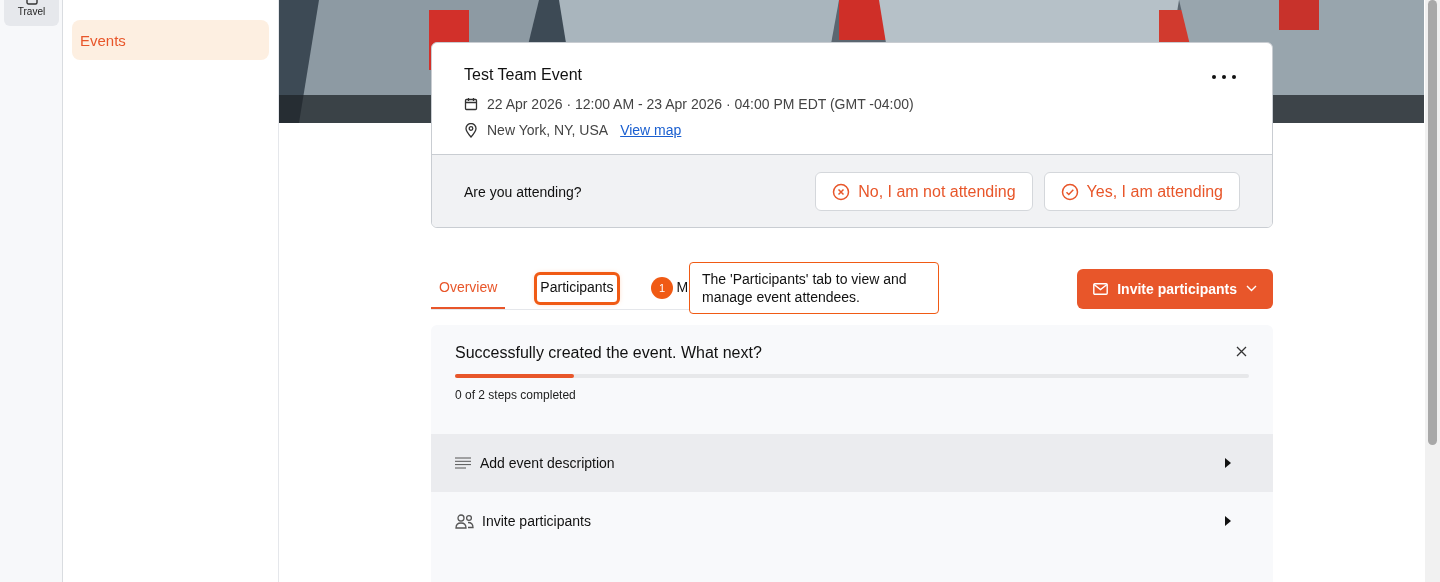  Describe the element at coordinates (1251, 288) in the screenshot. I see `chevron-down-icon` at that location.